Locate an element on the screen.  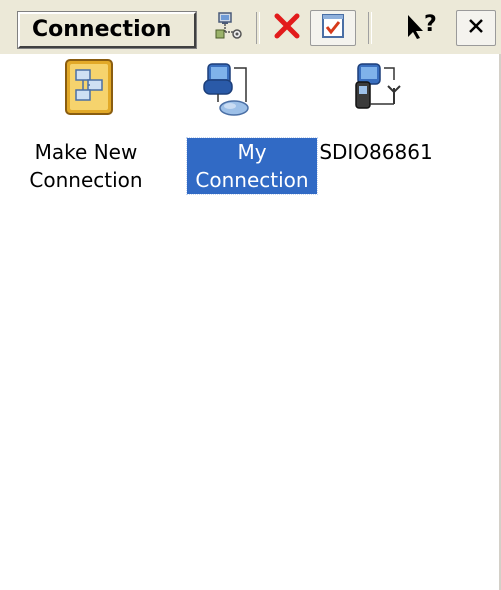
toolbar: Connection ? is located at coordinates (250, 27).